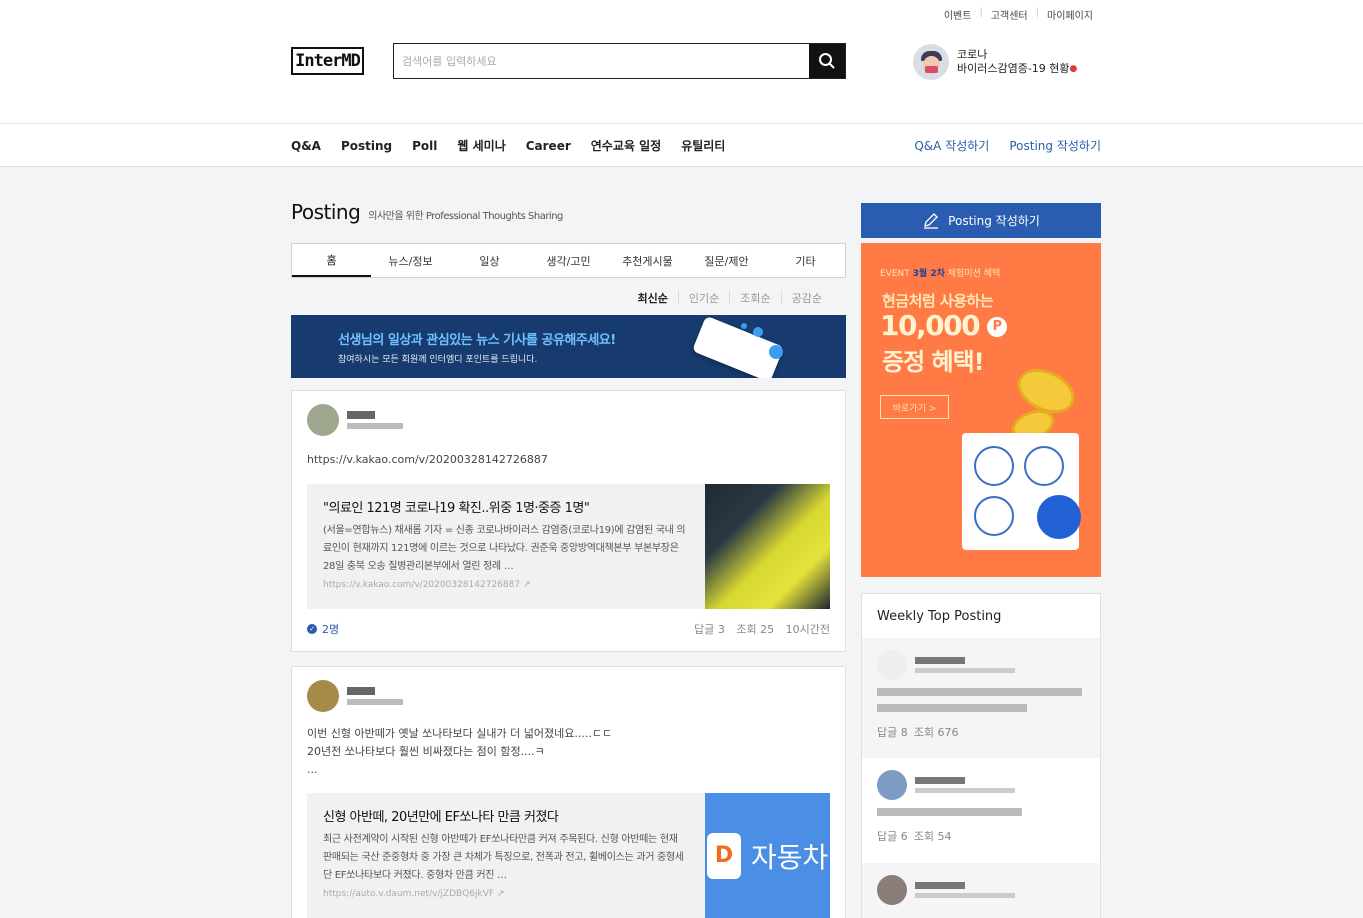 The width and height of the screenshot is (1363, 918). Describe the element at coordinates (526, 585) in the screenshot. I see `external-link-icon: ↗` at that location.